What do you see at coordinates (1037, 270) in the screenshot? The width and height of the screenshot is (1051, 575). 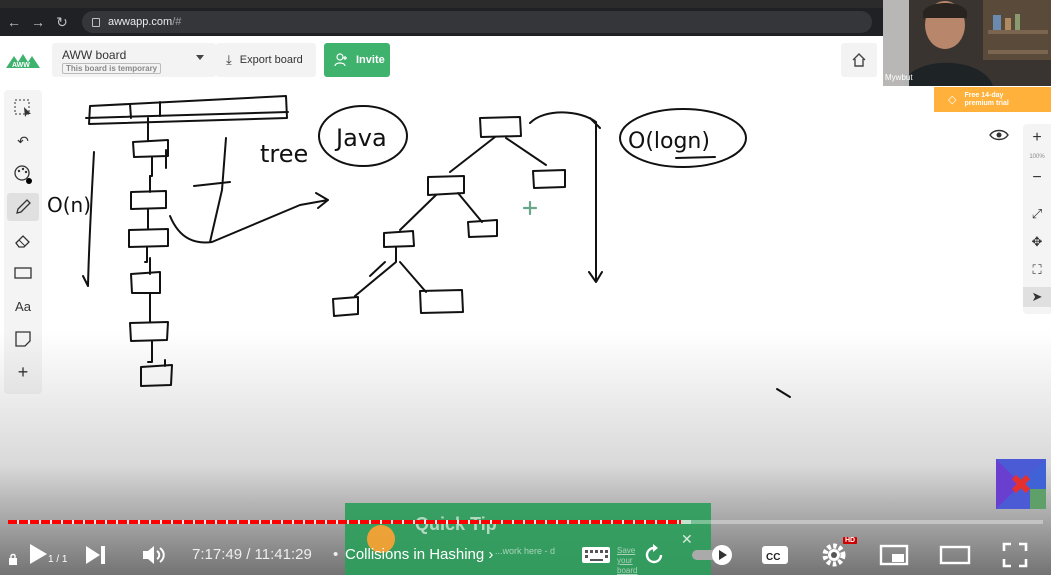 I see `fullscreen-frame-icon: ⛶` at bounding box center [1037, 270].